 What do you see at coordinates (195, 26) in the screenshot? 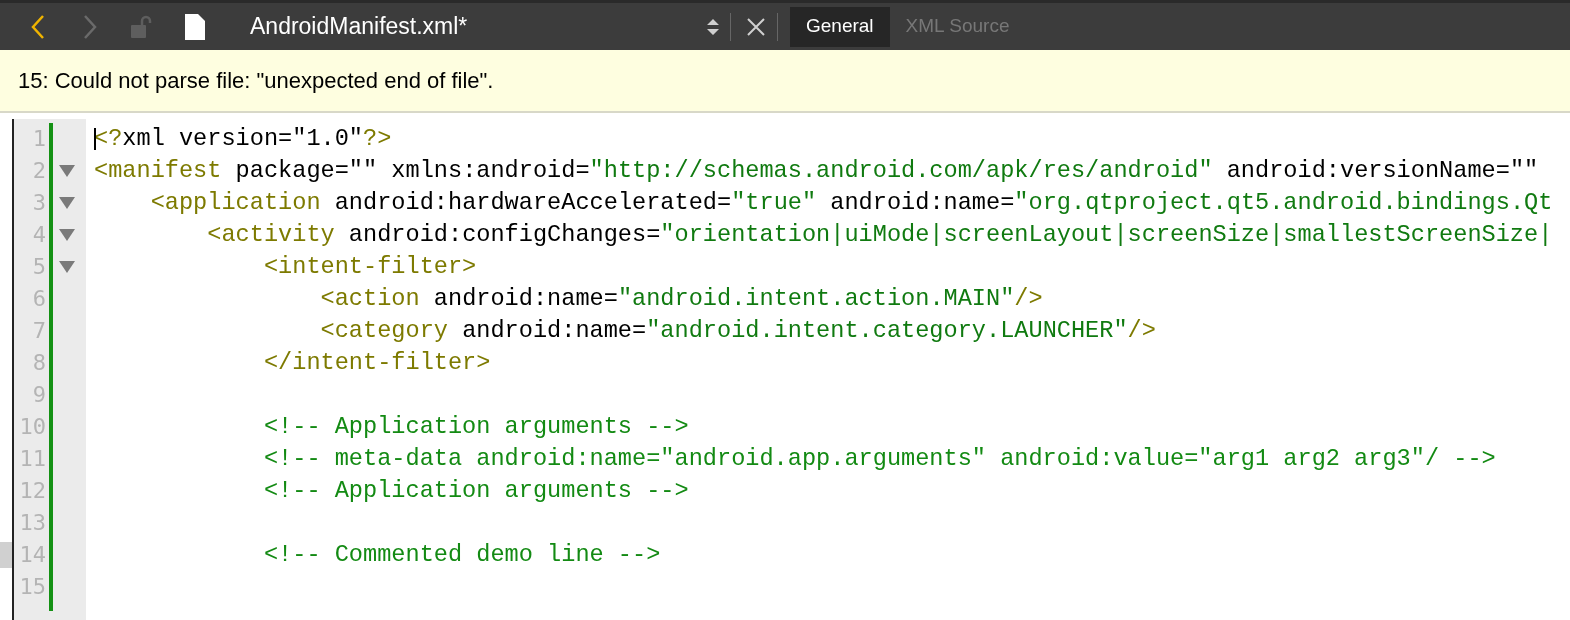
I see `document-icon` at bounding box center [195, 26].